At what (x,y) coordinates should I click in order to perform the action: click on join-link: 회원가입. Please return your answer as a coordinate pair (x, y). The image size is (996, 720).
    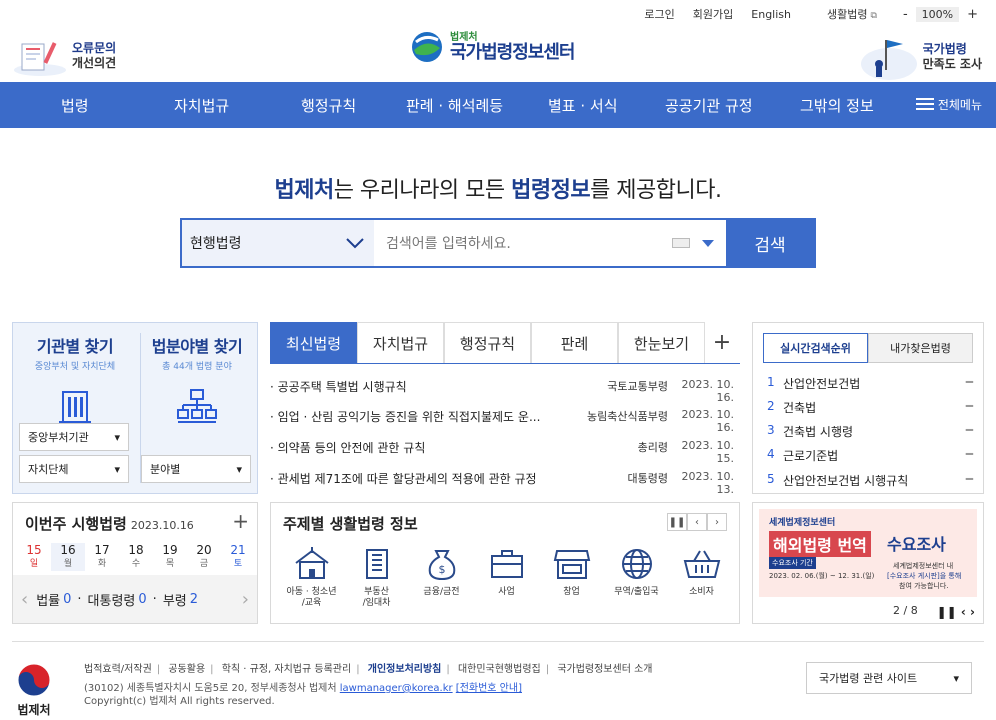
    Looking at the image, I should click on (713, 14).